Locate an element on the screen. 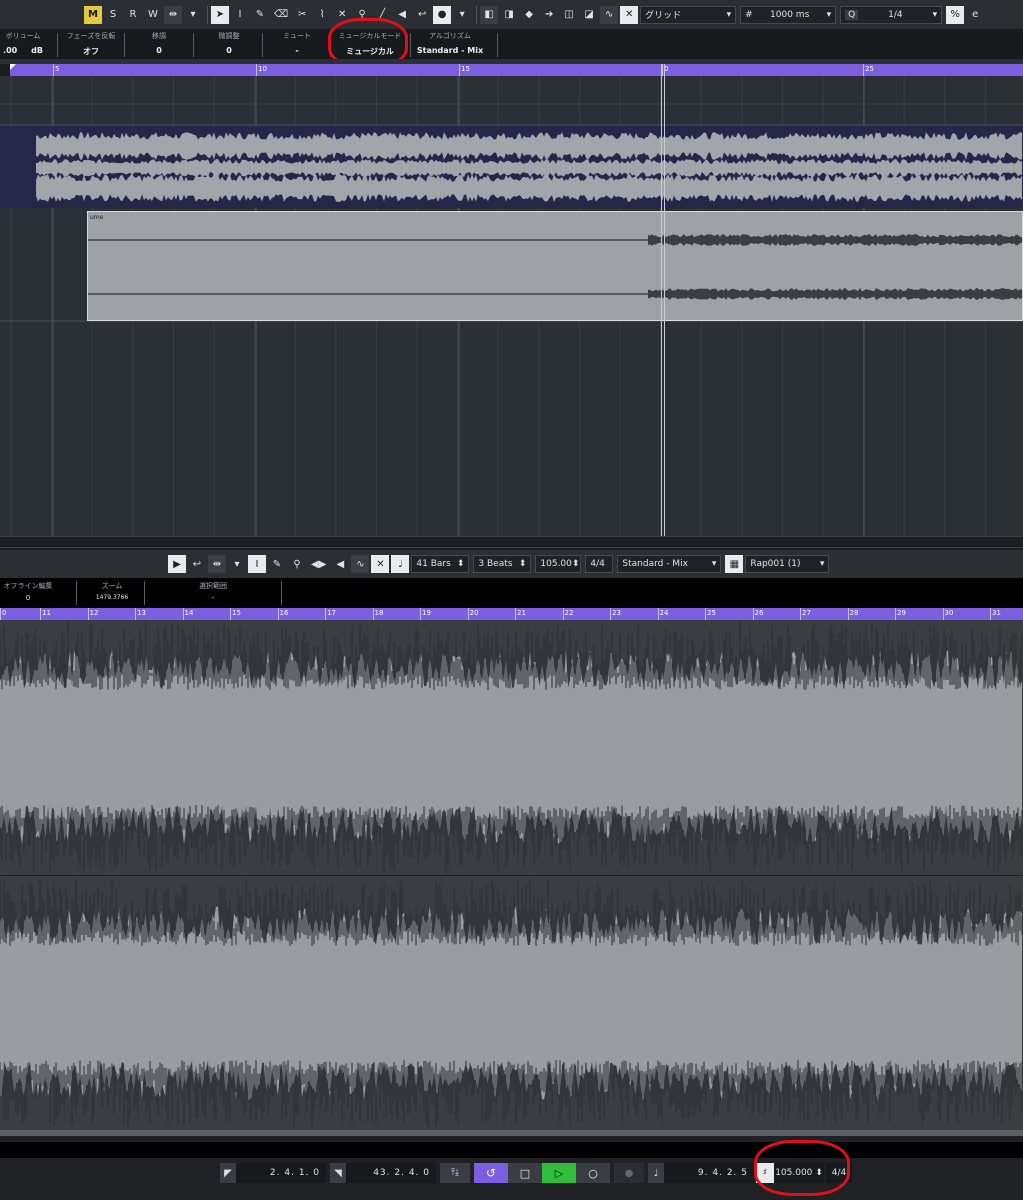  spinner-icon: ⬍ is located at coordinates (460, 564).